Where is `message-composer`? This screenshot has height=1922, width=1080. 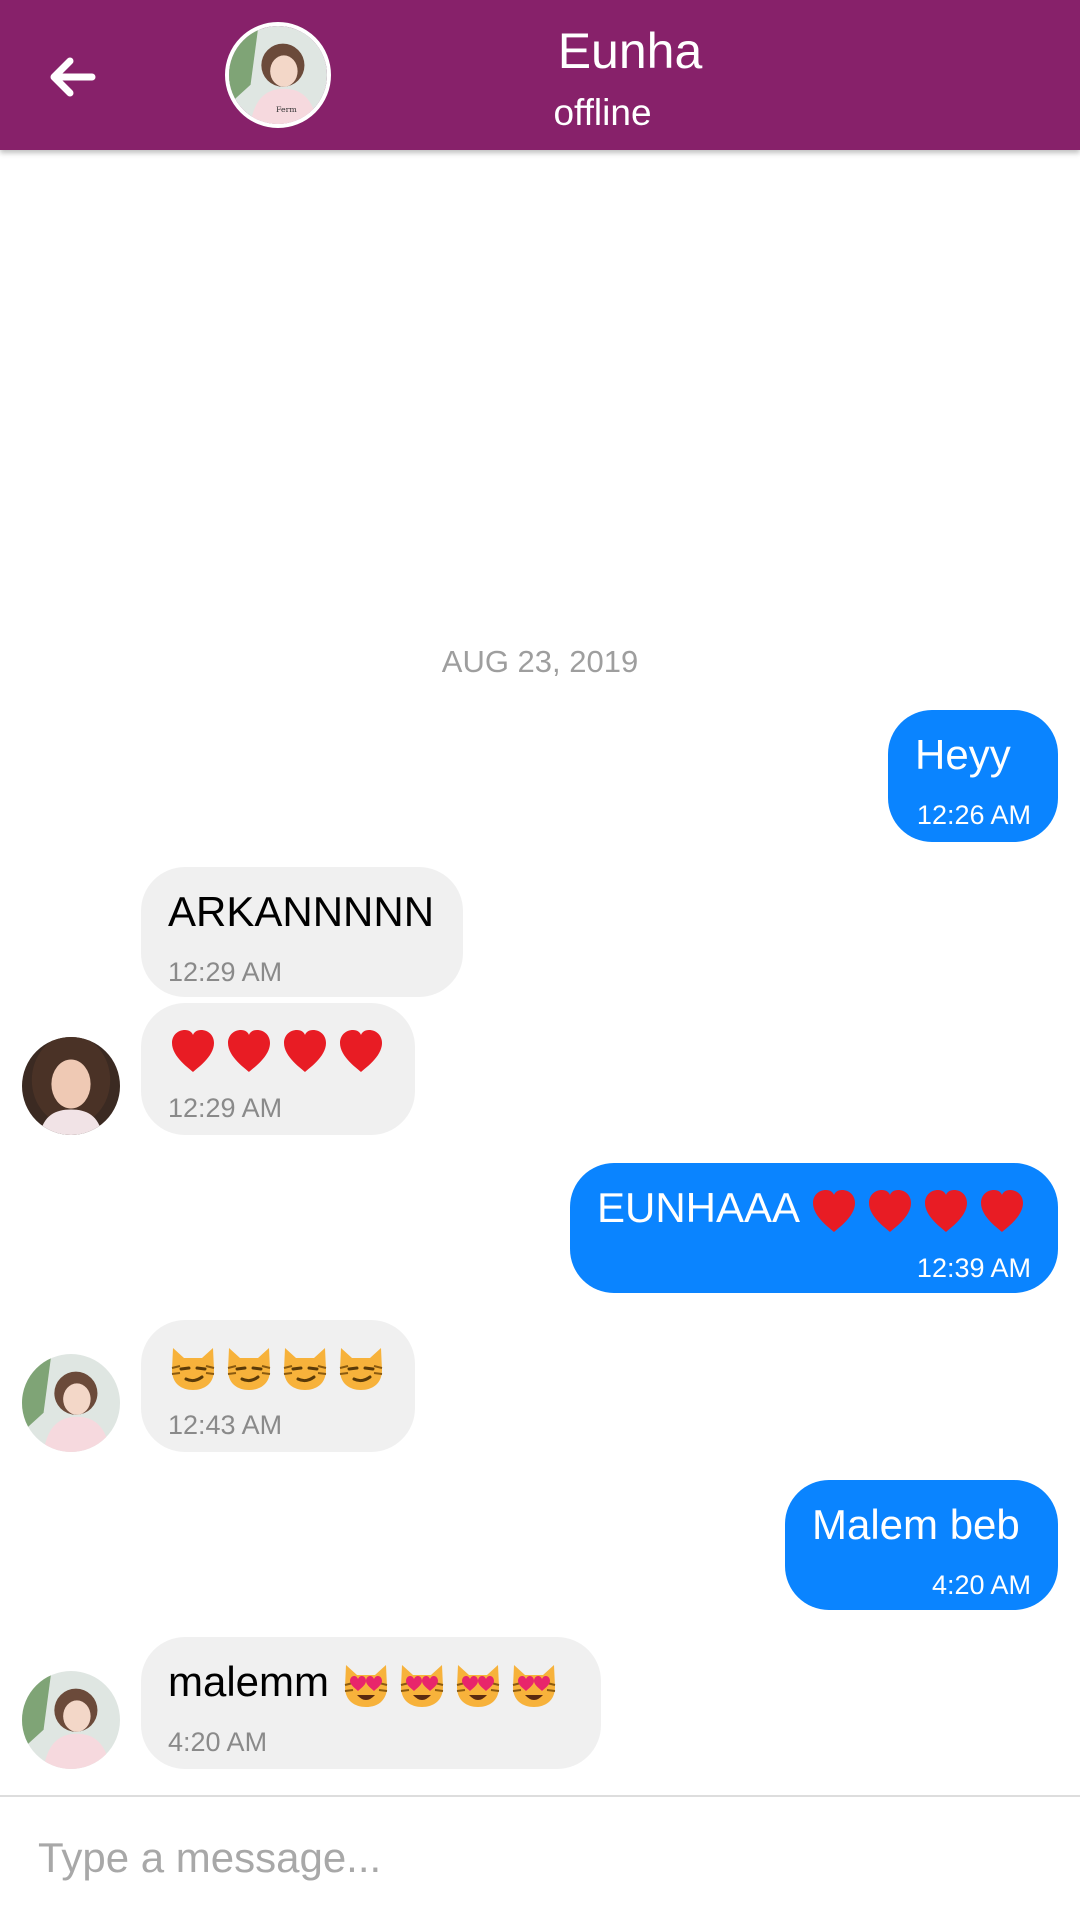 message-composer is located at coordinates (540, 1858).